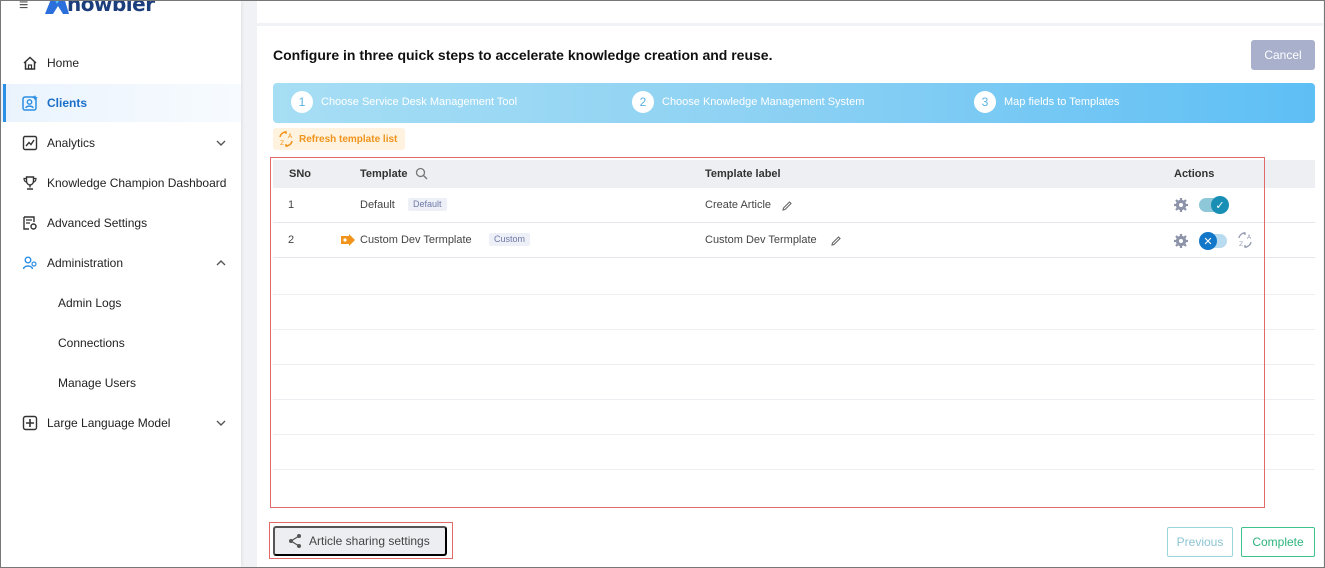  What do you see at coordinates (377, 205) in the screenshot?
I see `row-template-name: Default` at bounding box center [377, 205].